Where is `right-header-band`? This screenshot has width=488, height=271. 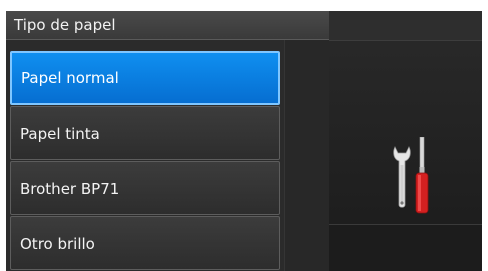 right-header-band is located at coordinates (405, 26).